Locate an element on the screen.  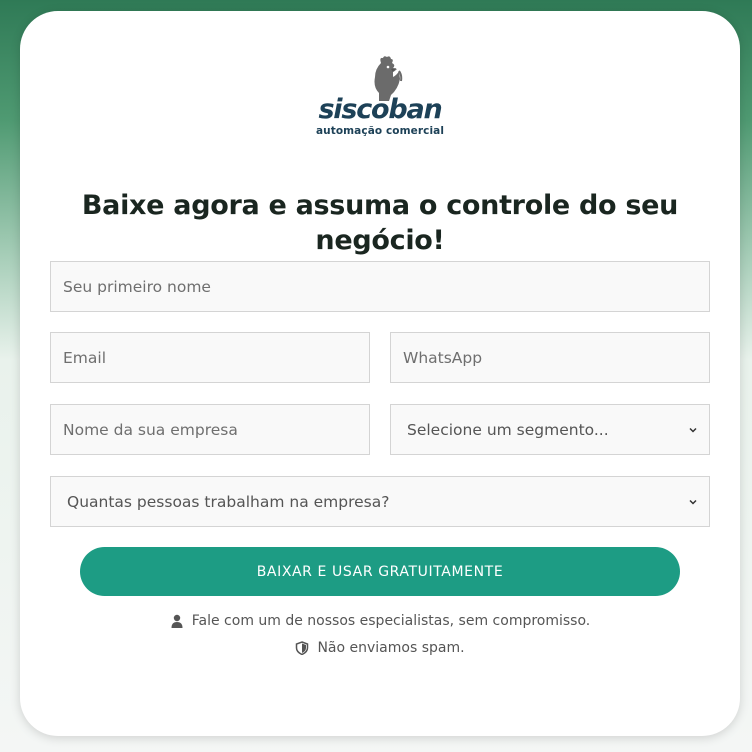
whatsapp-input is located at coordinates (550, 357).